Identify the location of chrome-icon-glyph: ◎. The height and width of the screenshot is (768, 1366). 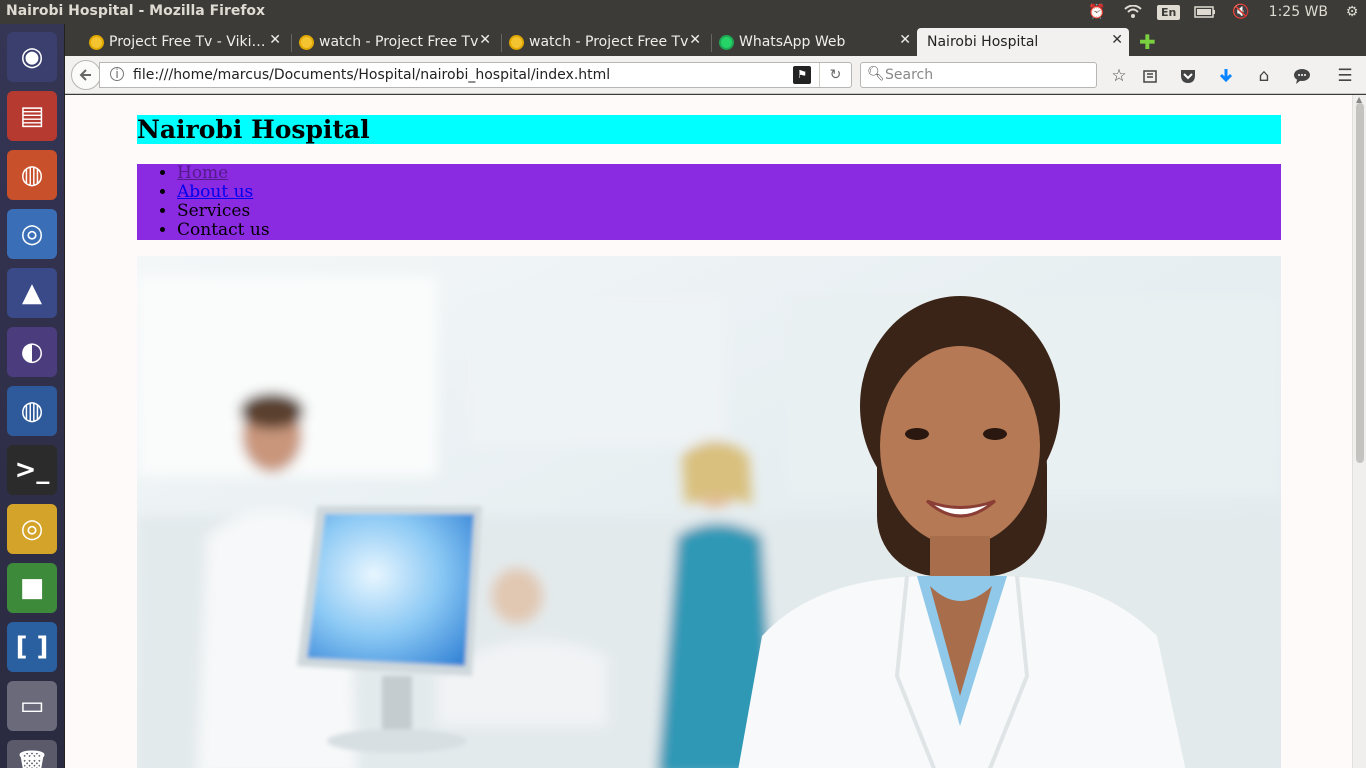
(32, 529).